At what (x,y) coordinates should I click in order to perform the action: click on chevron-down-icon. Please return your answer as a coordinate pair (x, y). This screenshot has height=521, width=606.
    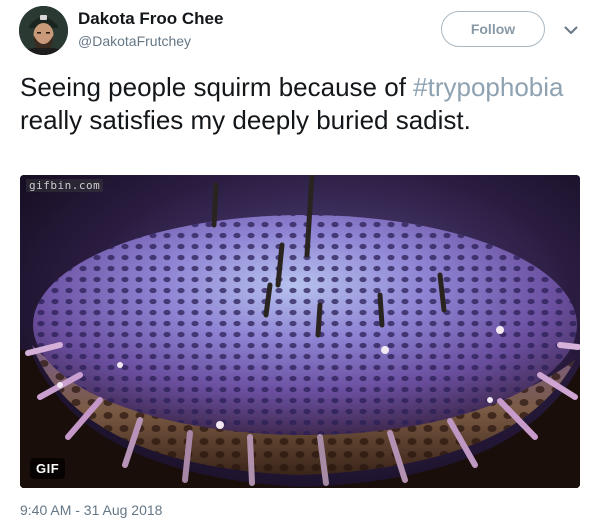
    Looking at the image, I should click on (571, 30).